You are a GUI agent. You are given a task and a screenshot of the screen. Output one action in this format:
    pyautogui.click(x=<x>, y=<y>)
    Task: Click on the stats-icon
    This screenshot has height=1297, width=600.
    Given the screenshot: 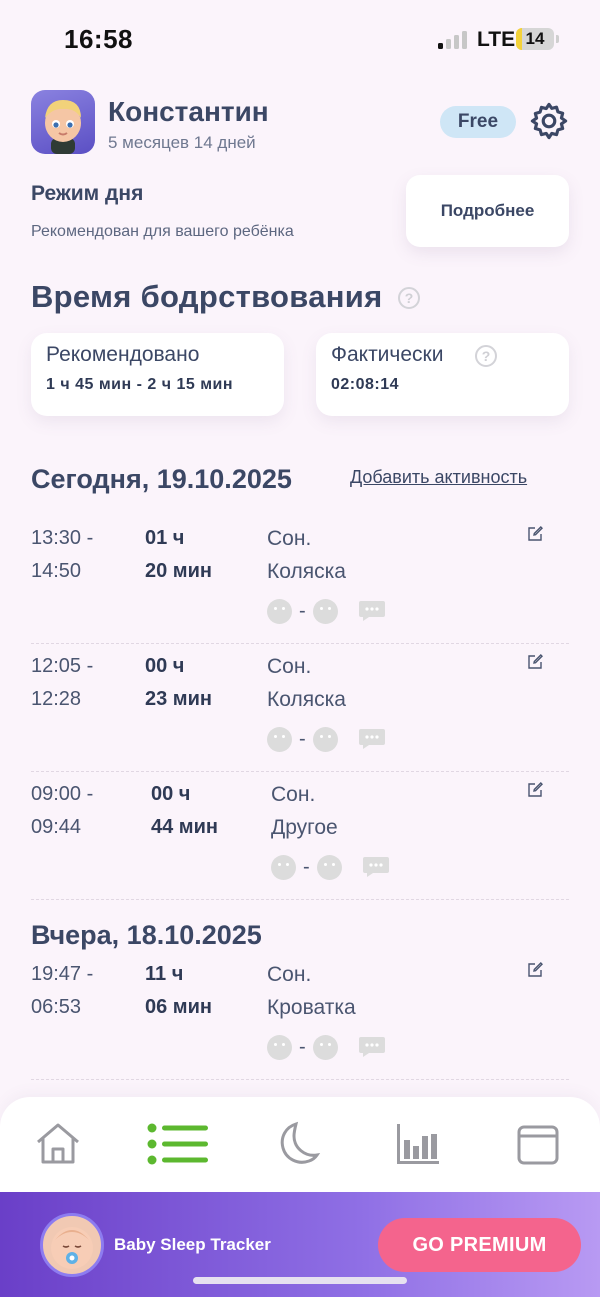 What is the action you would take?
    pyautogui.click(x=418, y=1144)
    